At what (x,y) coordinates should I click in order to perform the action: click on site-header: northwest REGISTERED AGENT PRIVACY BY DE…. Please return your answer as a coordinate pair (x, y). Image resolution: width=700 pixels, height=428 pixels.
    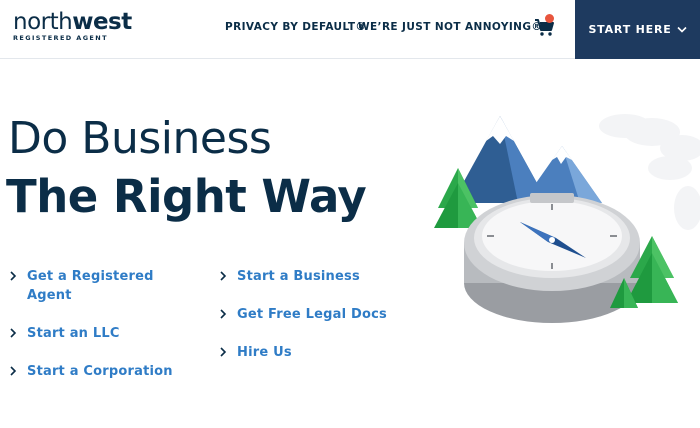
    Looking at the image, I should click on (350, 29).